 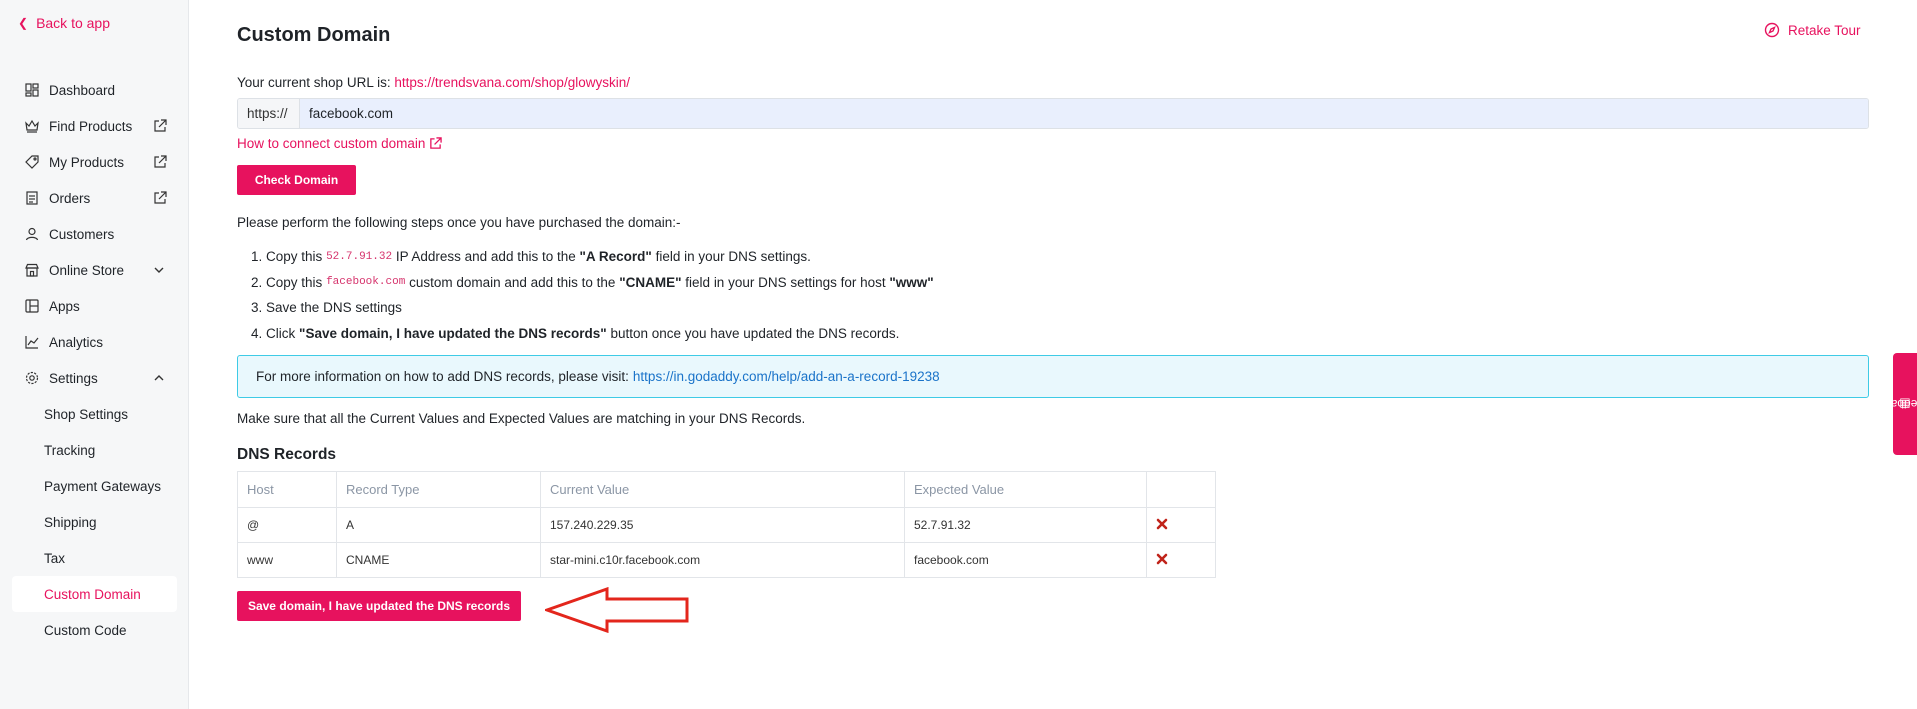 I want to click on step-text: field in your DNS settings., so click(x=733, y=257).